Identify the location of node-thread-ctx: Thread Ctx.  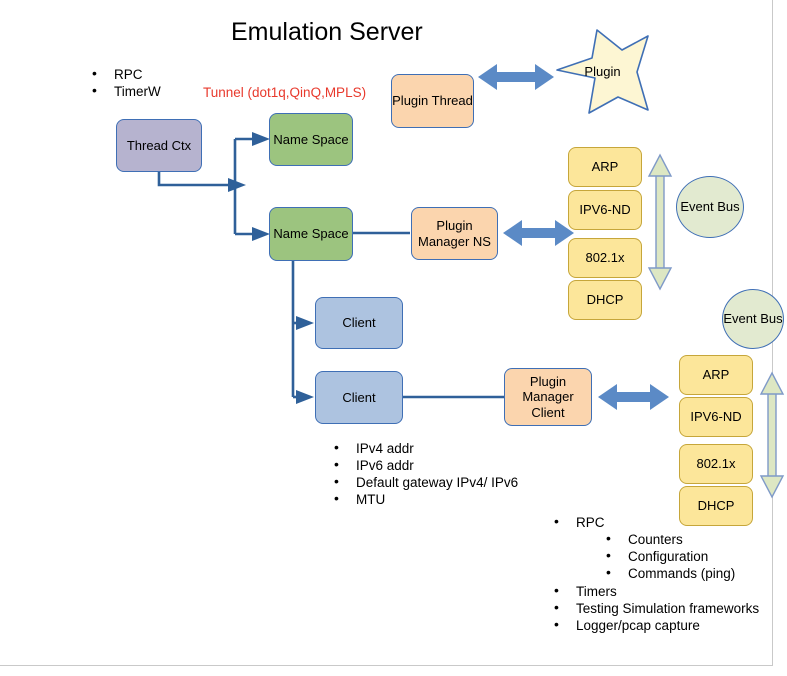
(159, 145).